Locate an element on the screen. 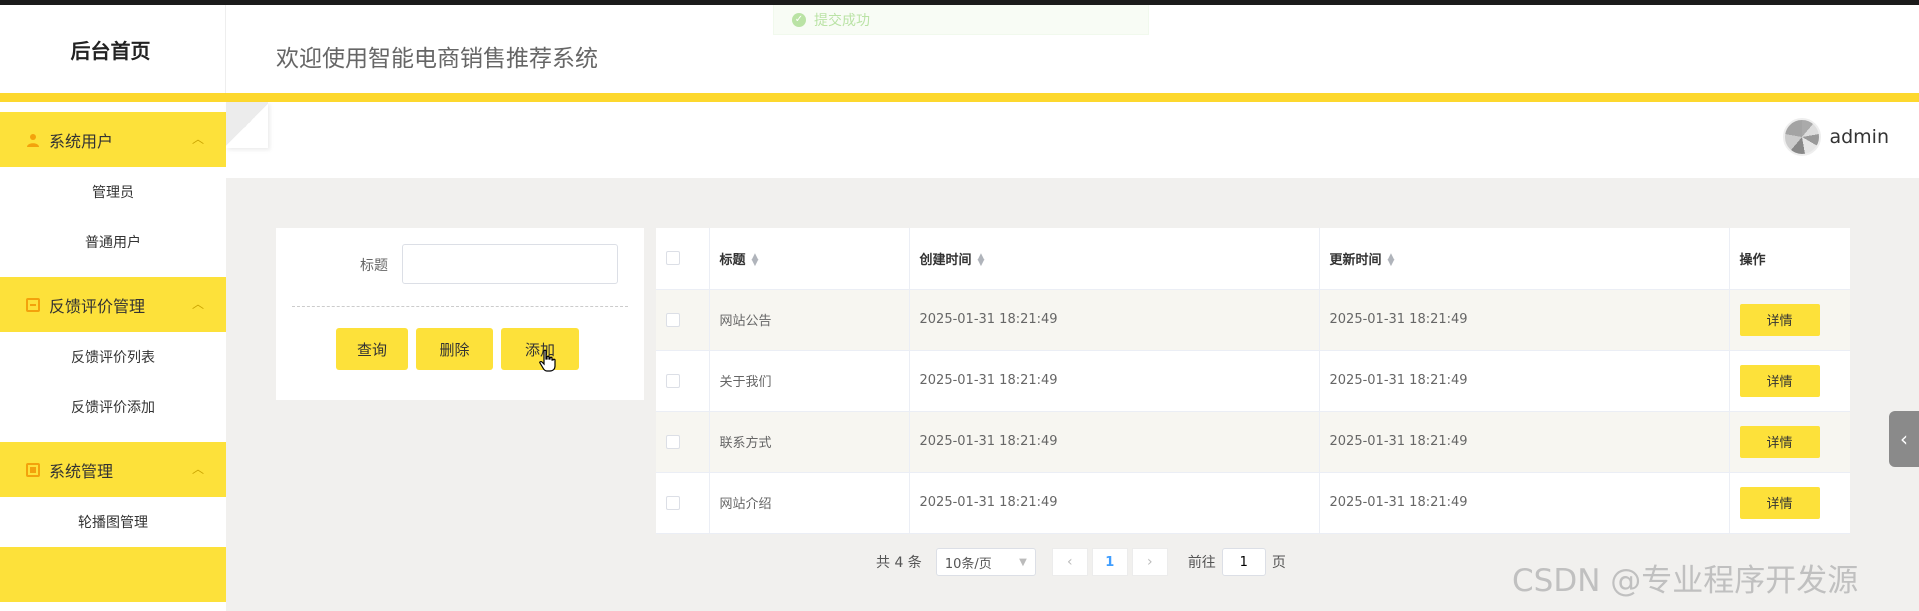  table-header-row: 标题 ▲ ▼ 创建时间 ▲ ▼ 更新时间 ▲ ▼ 操作 is located at coordinates (1253, 259).